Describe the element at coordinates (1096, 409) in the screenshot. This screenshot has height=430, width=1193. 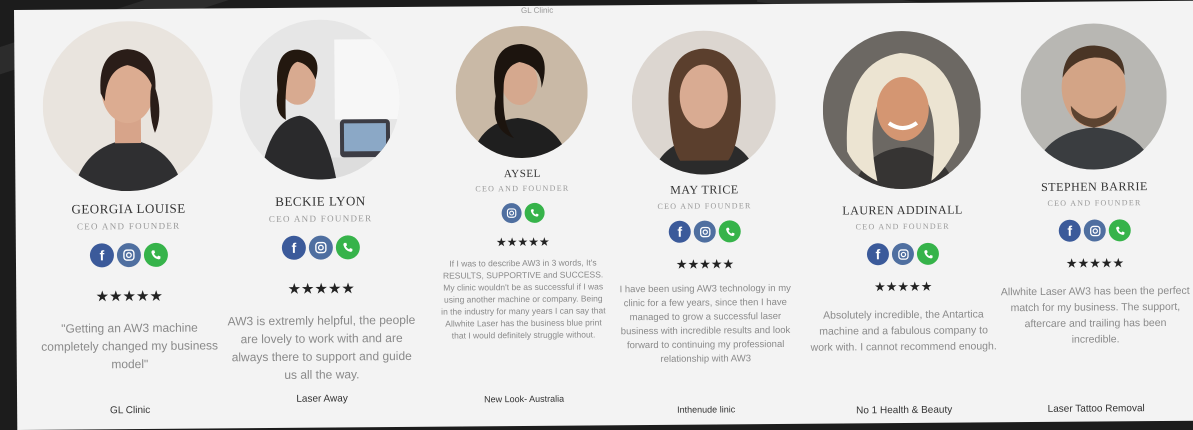
I see `company-name: Laser Tattoo Removal` at that location.